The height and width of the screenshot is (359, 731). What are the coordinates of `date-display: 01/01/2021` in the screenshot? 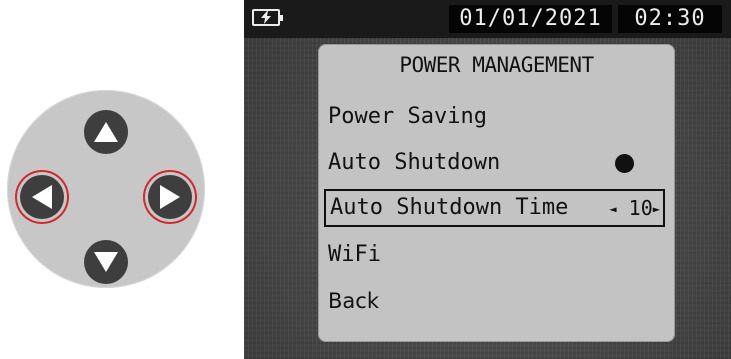 It's located at (530, 19).